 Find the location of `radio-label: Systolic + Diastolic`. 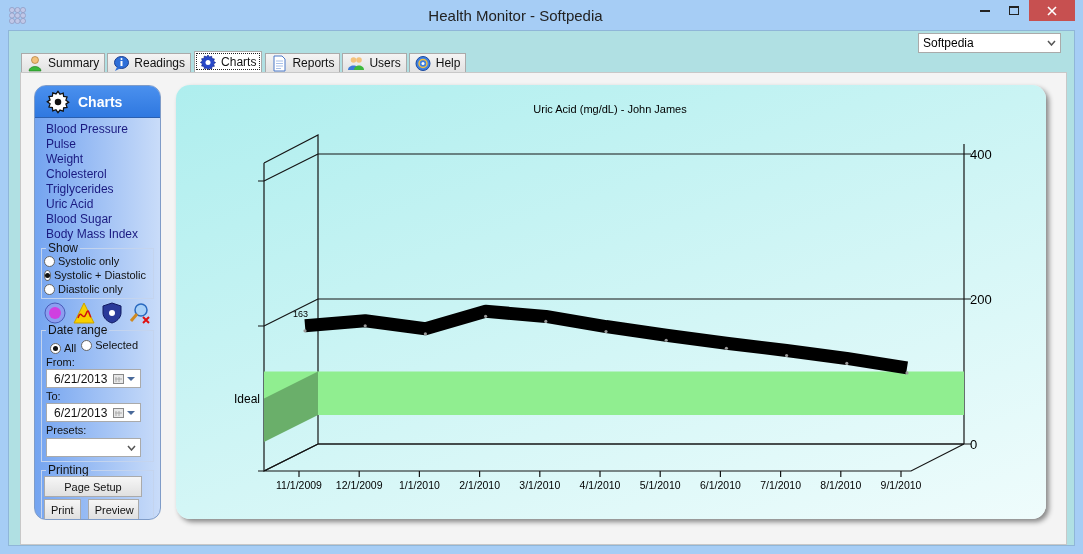

radio-label: Systolic + Diastolic is located at coordinates (100, 275).